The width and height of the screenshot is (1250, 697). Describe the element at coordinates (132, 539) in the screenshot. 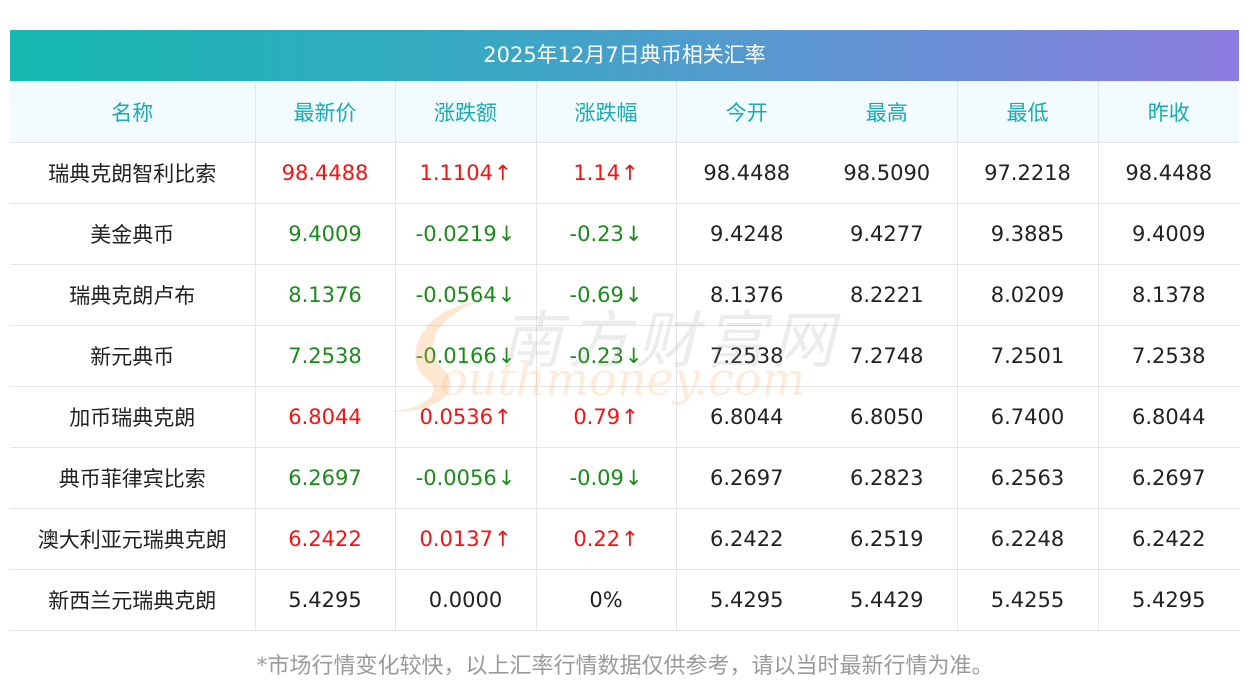

I see `cell-name: 澳大利亚元瑞典克朗` at that location.